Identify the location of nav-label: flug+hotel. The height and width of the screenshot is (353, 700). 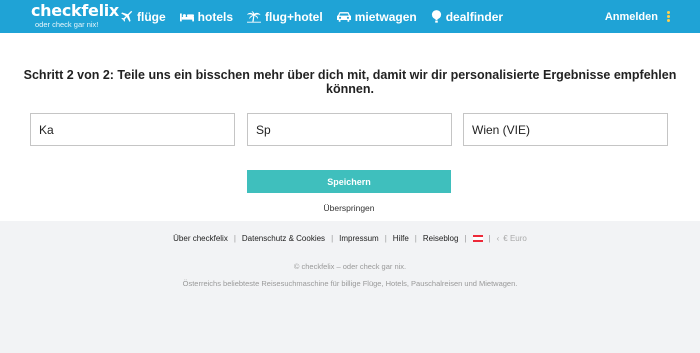
(294, 16).